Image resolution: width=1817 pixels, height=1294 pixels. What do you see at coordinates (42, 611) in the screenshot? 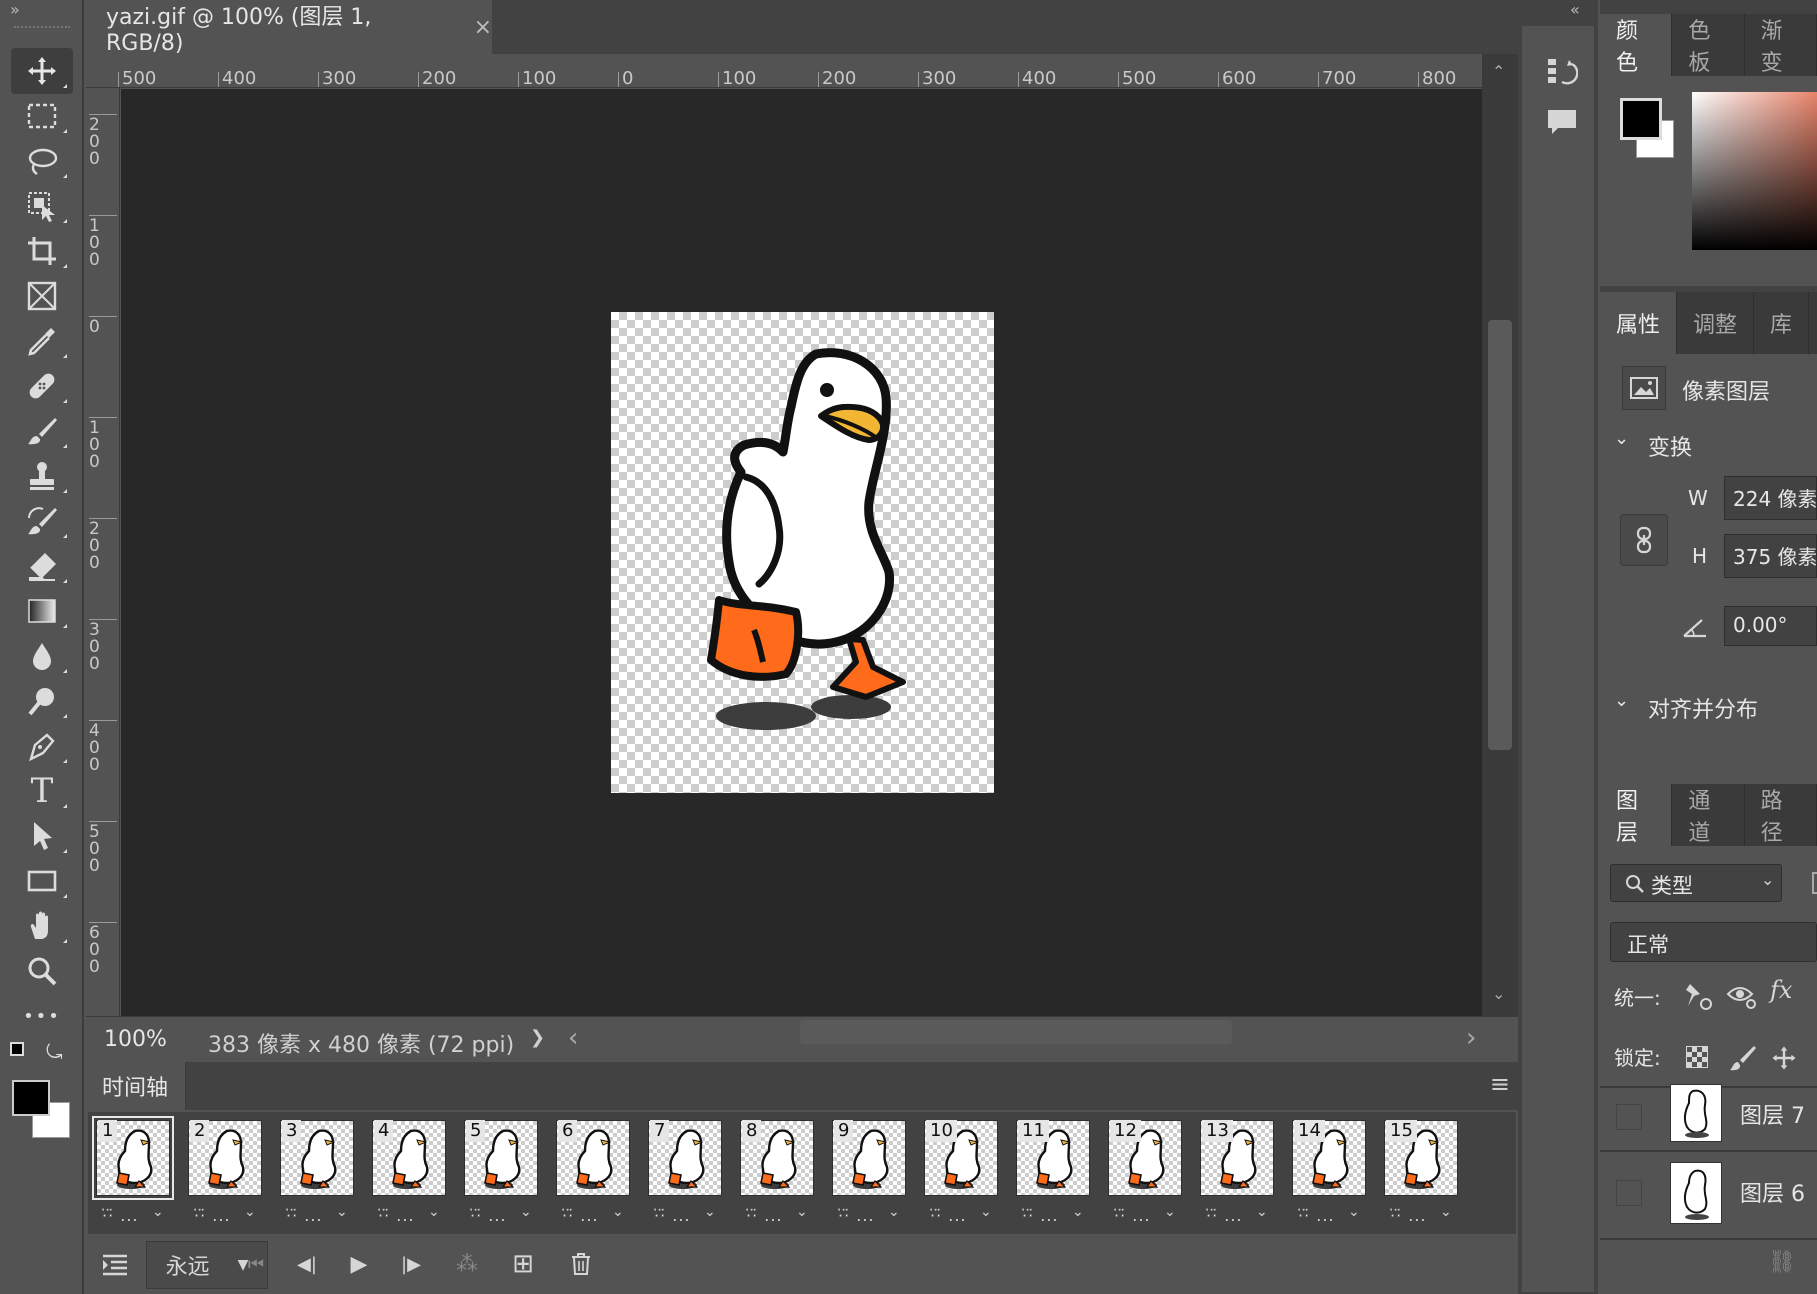
I see `gradient-tool` at bounding box center [42, 611].